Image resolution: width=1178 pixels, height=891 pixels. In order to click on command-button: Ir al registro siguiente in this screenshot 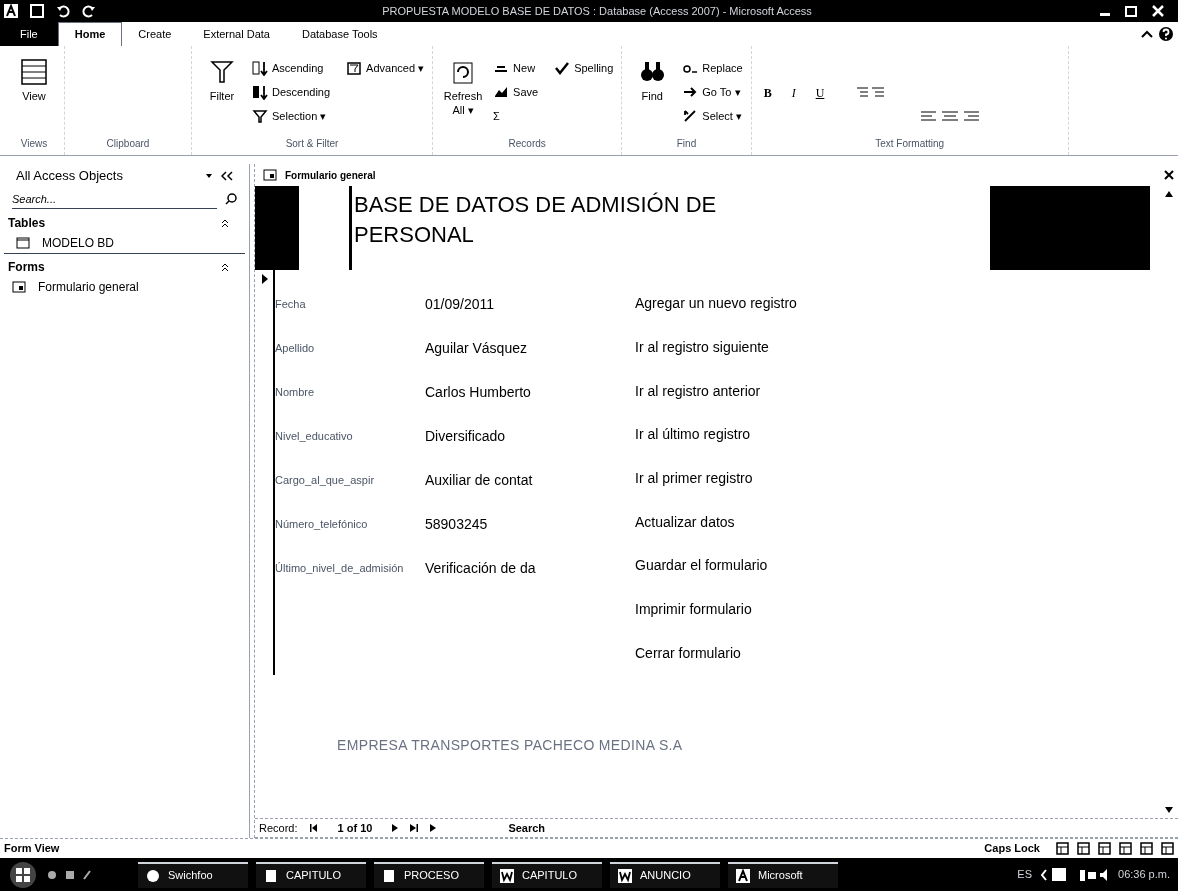, I will do `click(702, 347)`.